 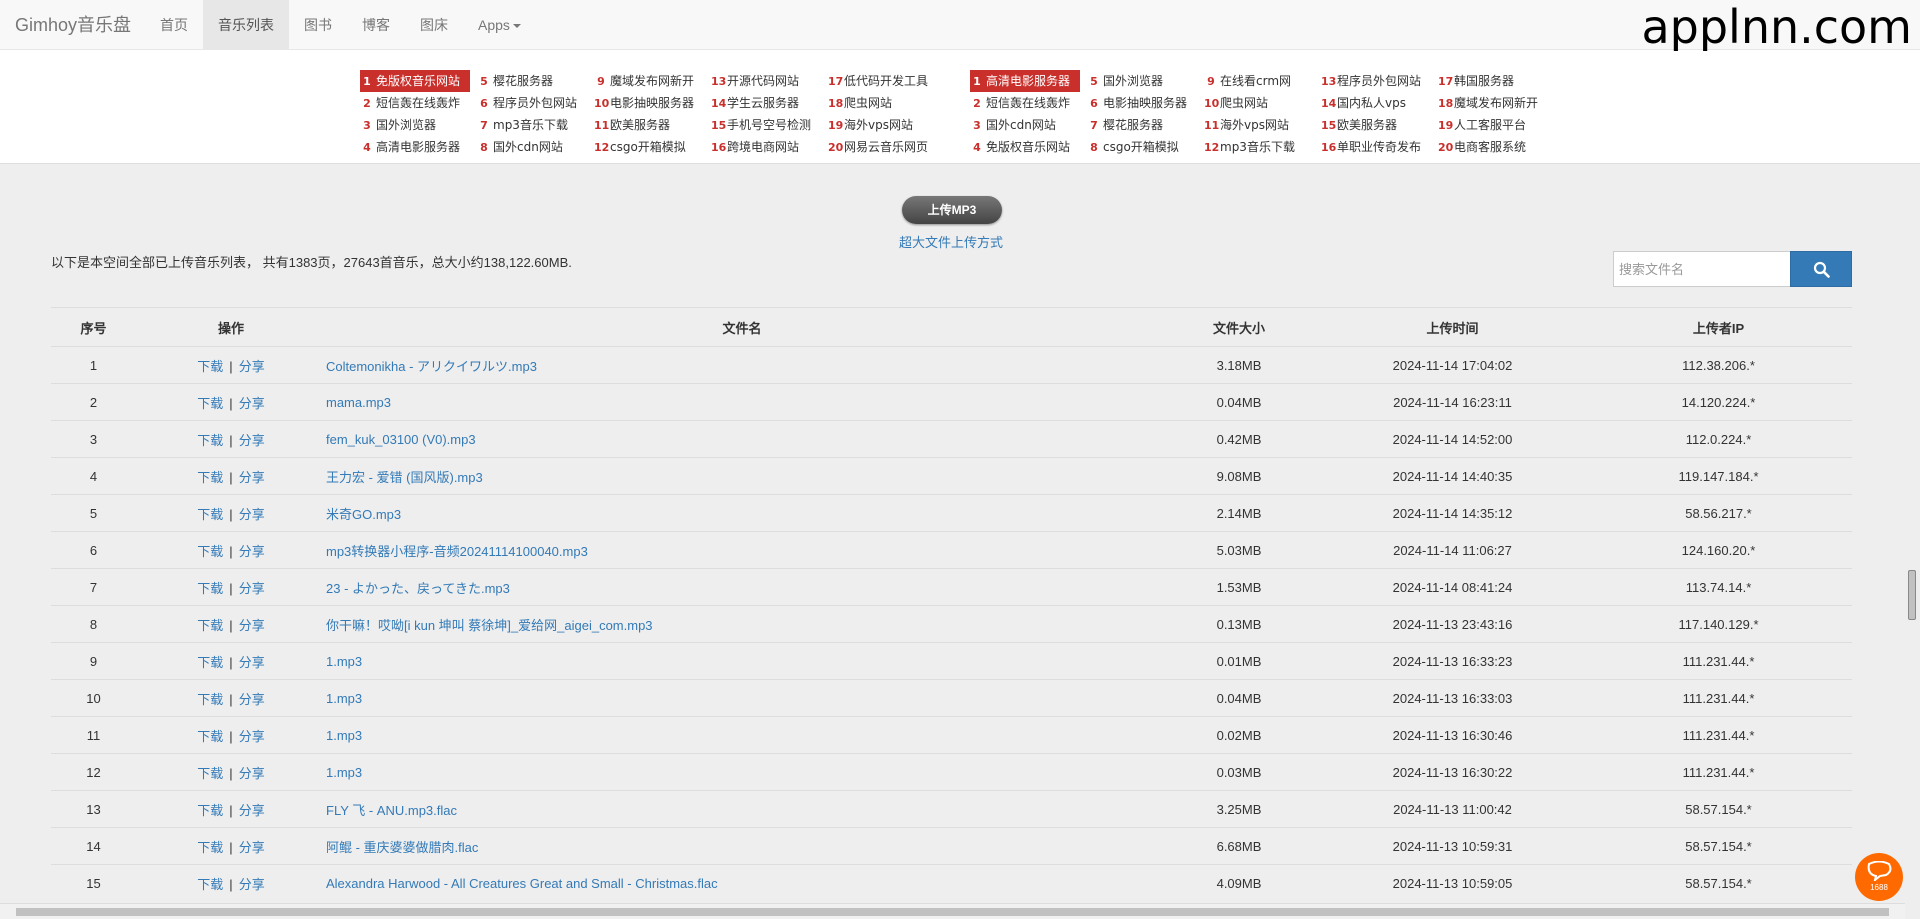 What do you see at coordinates (73, 25) in the screenshot?
I see `brand-logo: Gimhoy音乐盘` at bounding box center [73, 25].